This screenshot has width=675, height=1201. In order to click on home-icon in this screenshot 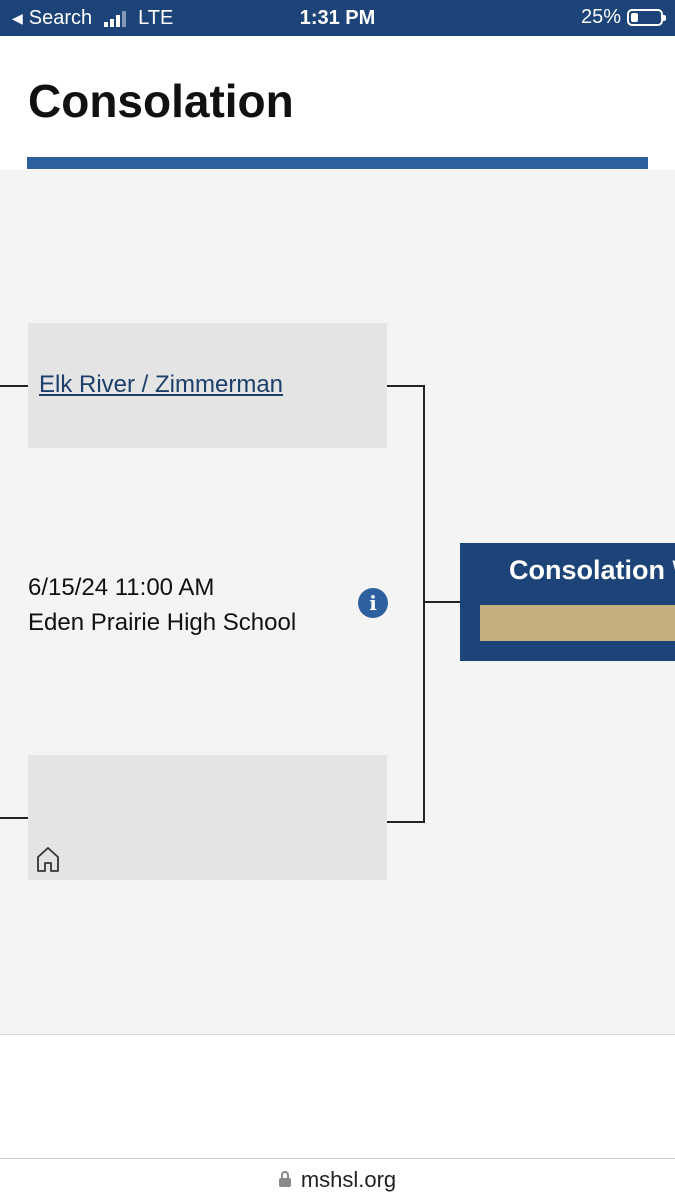, I will do `click(48, 859)`.